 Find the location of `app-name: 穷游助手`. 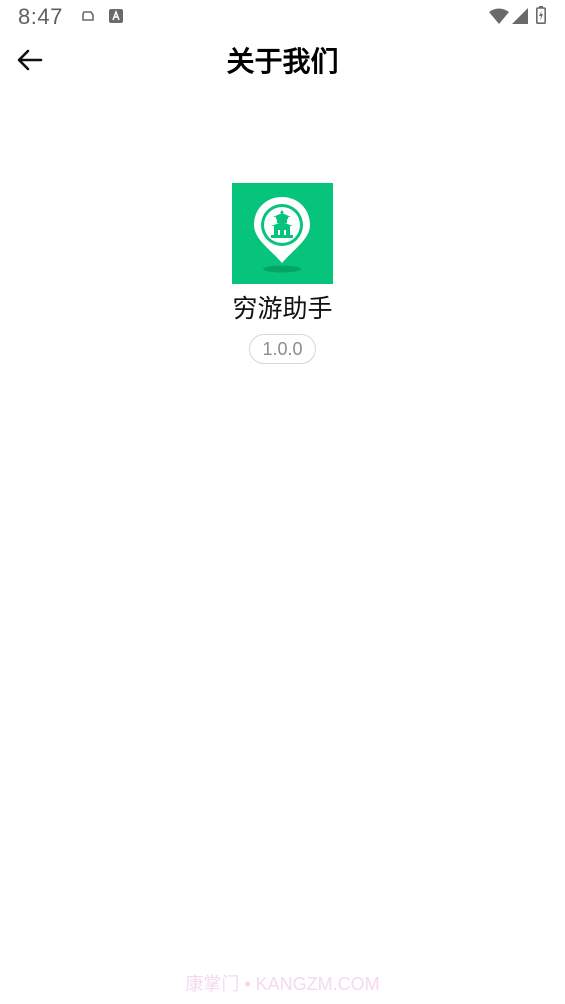

app-name: 穷游助手 is located at coordinates (282, 308).